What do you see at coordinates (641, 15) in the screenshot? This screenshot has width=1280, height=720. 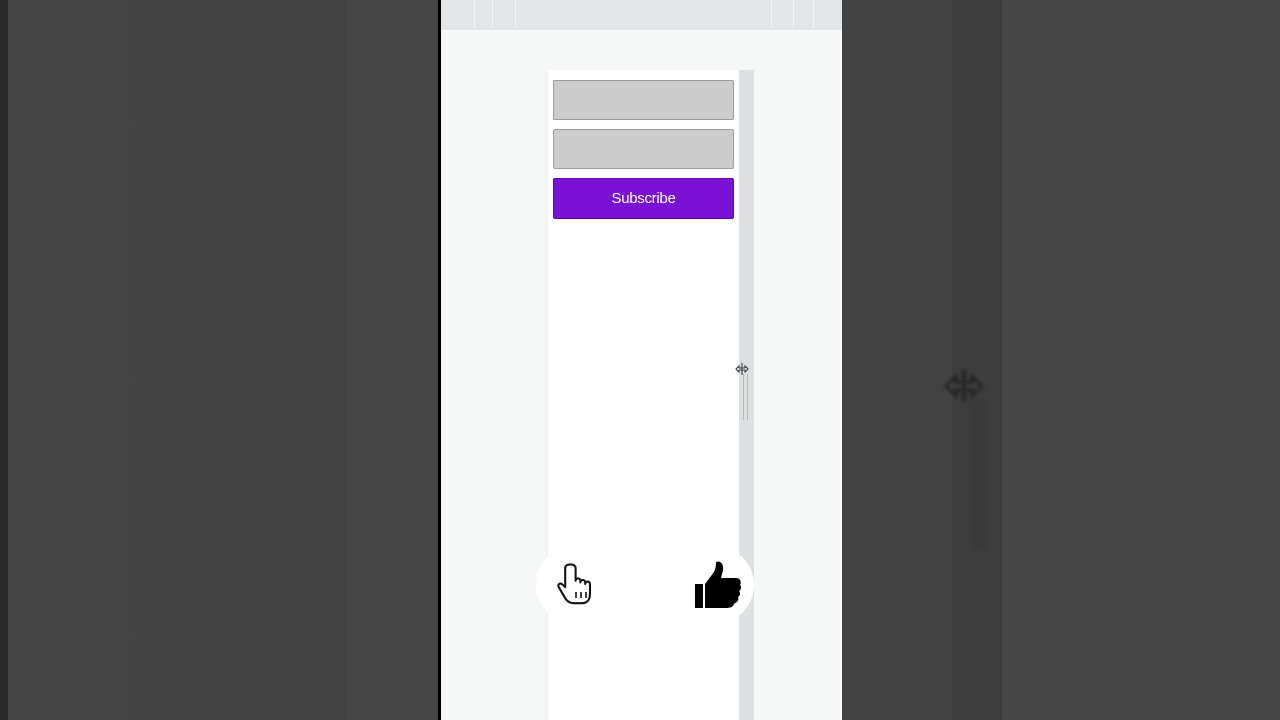 I see `editor-toolbar` at bounding box center [641, 15].